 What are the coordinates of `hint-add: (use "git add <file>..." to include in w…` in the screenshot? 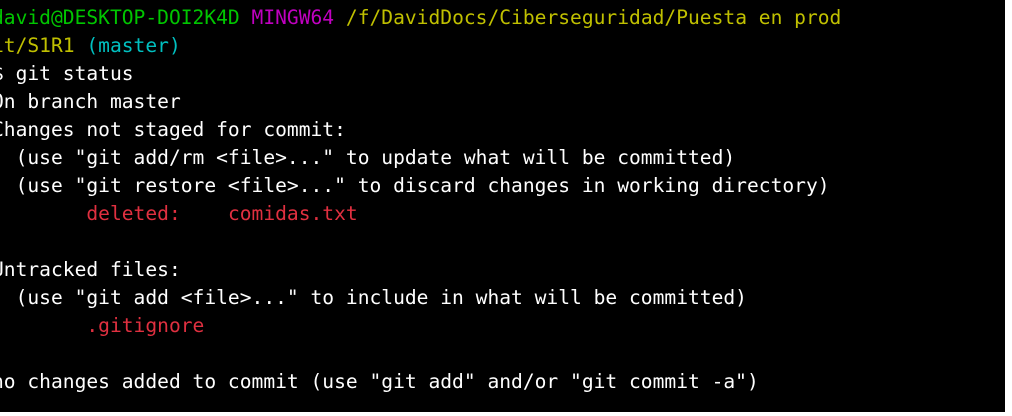 It's located at (373, 297).